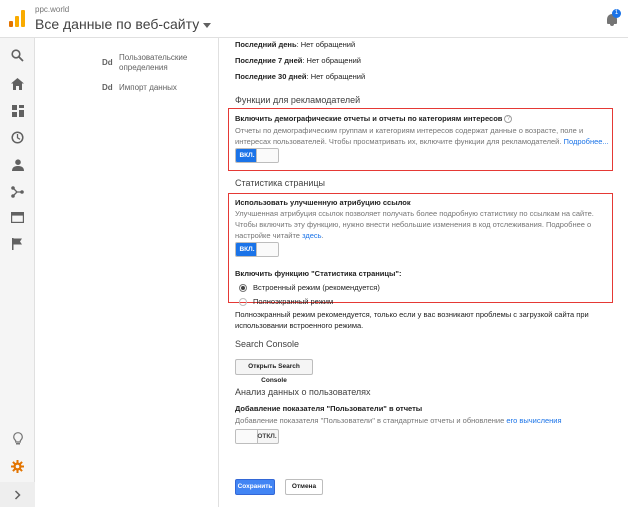 The height and width of the screenshot is (507, 628). I want to click on expand-rail-bar, so click(17, 494).